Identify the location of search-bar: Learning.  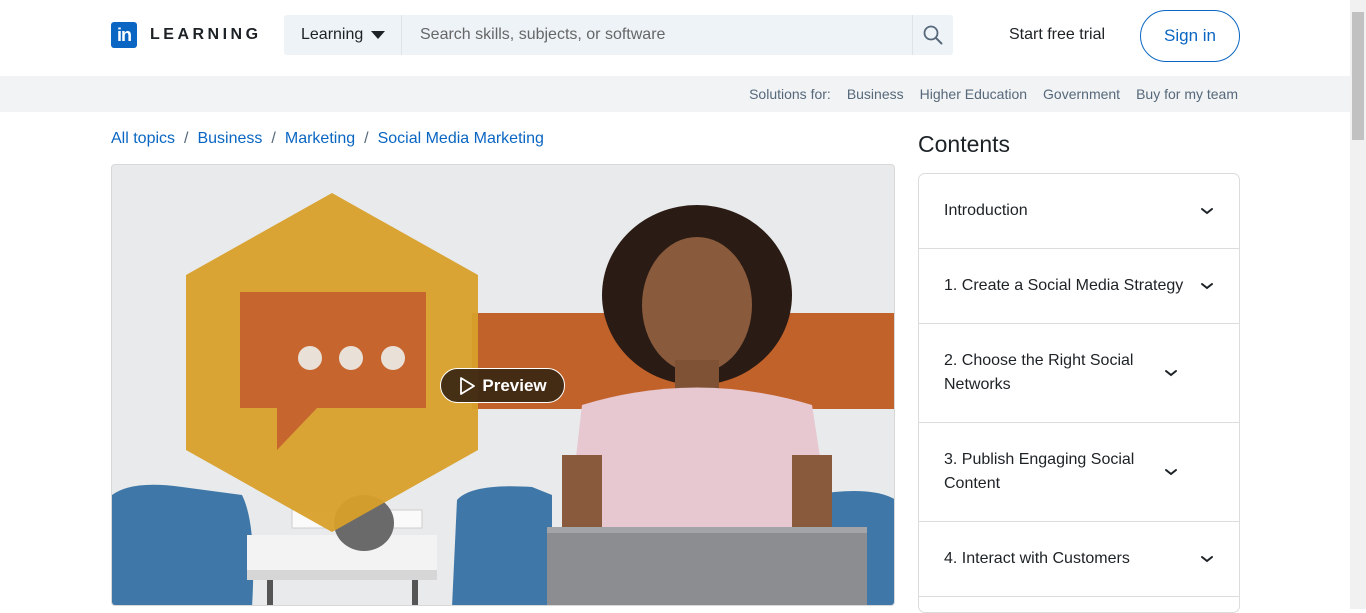
(618, 35).